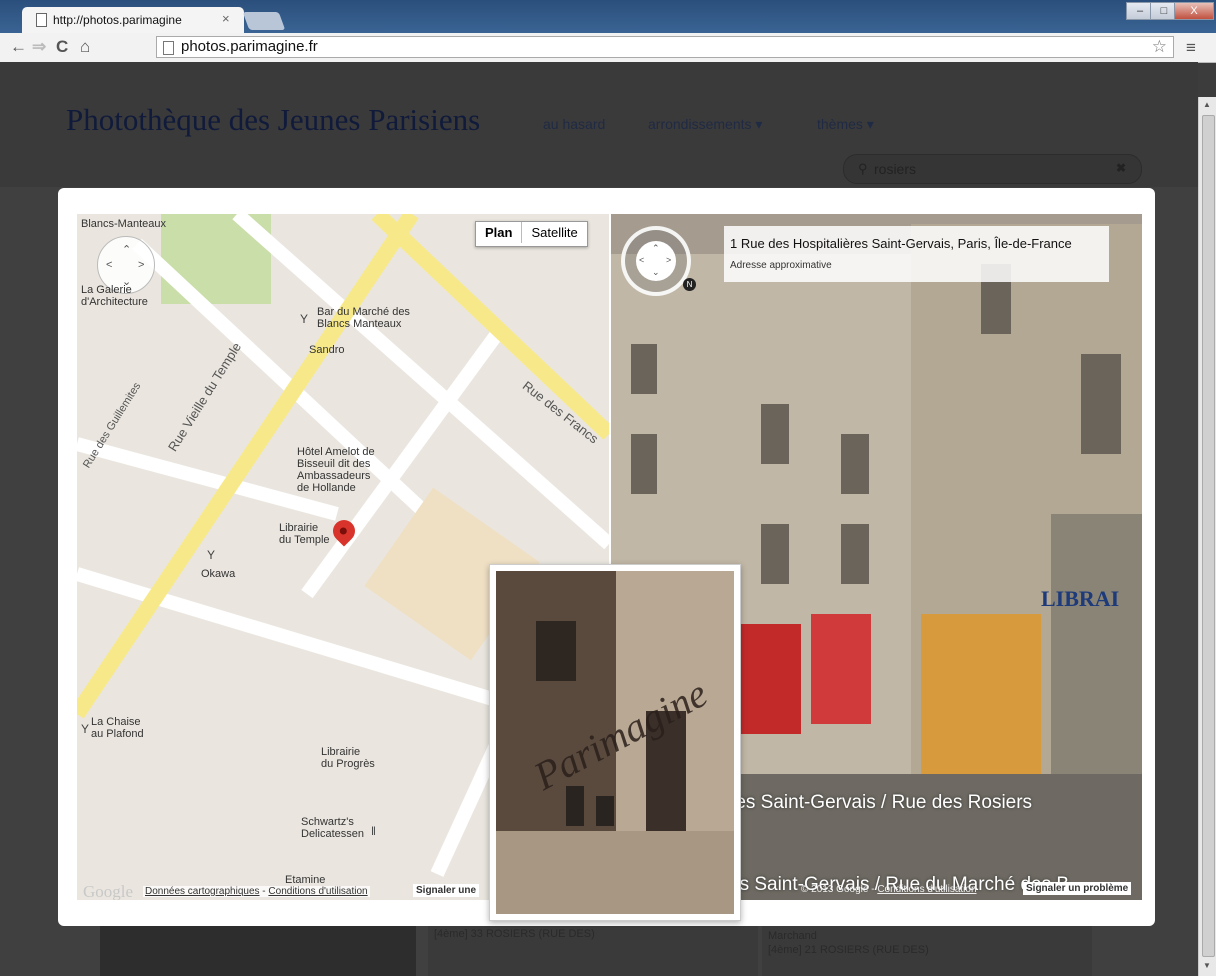 This screenshot has height=976, width=1216. What do you see at coordinates (1080, 598) in the screenshot?
I see `shop-sign: LIBRAI` at bounding box center [1080, 598].